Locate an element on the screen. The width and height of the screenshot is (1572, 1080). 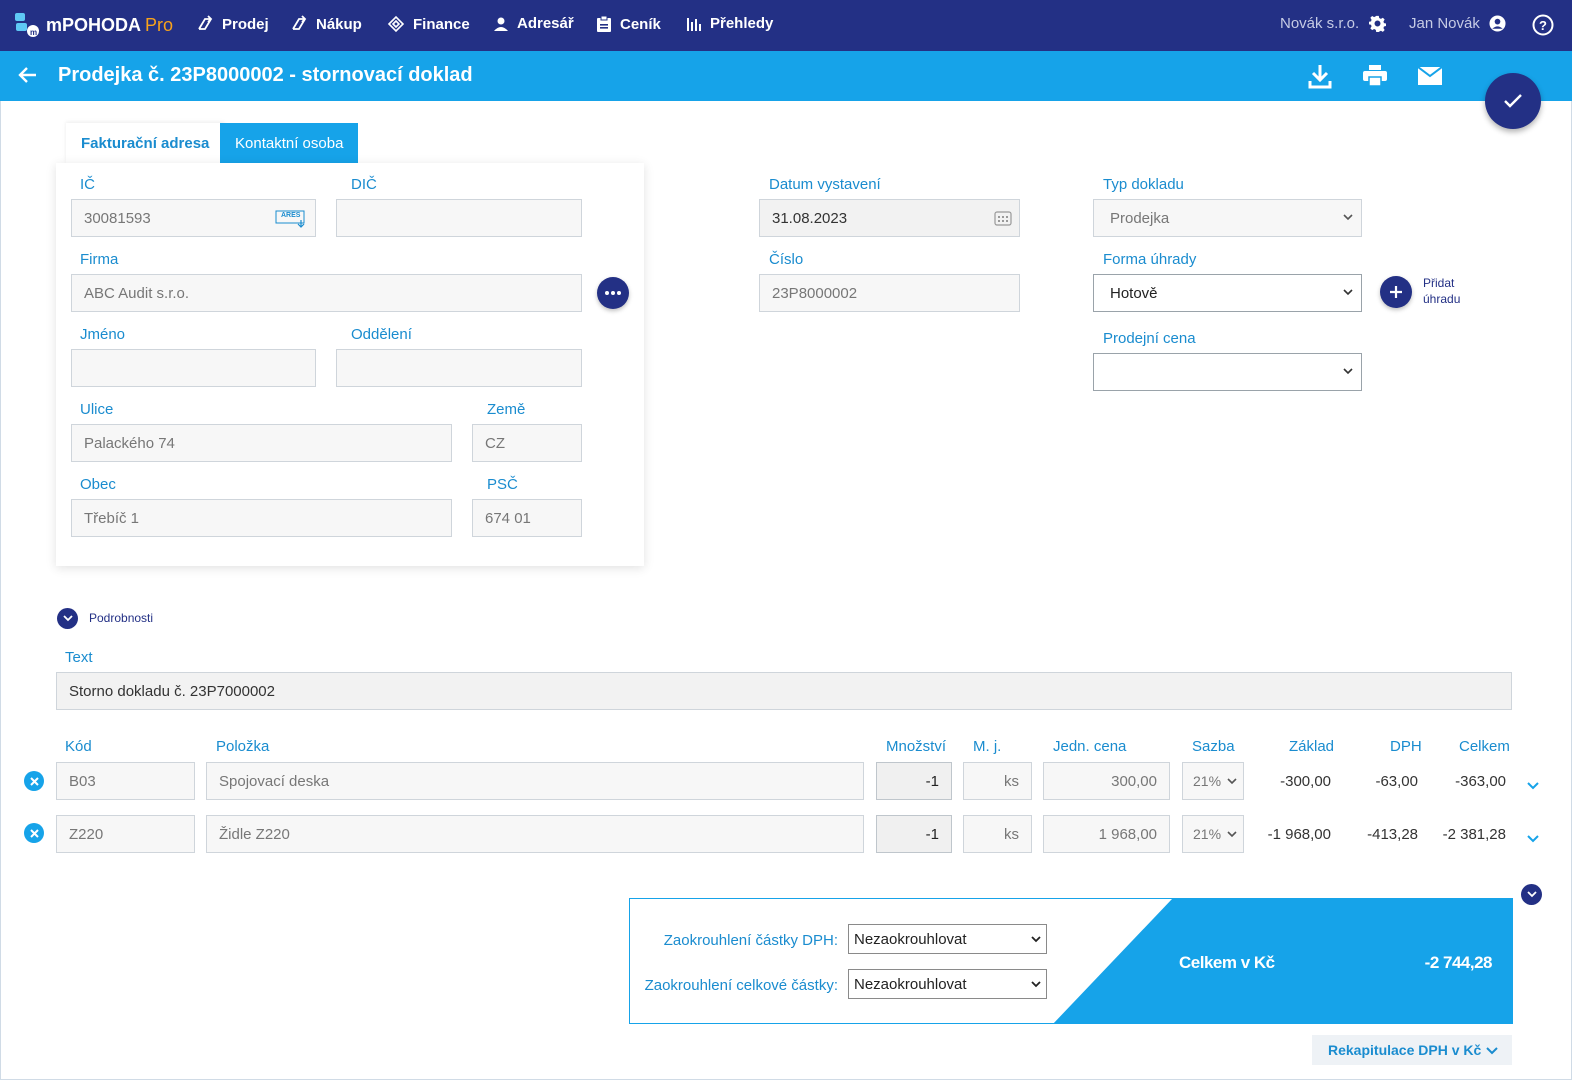
nav-item-prehledy: Přehledy is located at coordinates (729, 23).